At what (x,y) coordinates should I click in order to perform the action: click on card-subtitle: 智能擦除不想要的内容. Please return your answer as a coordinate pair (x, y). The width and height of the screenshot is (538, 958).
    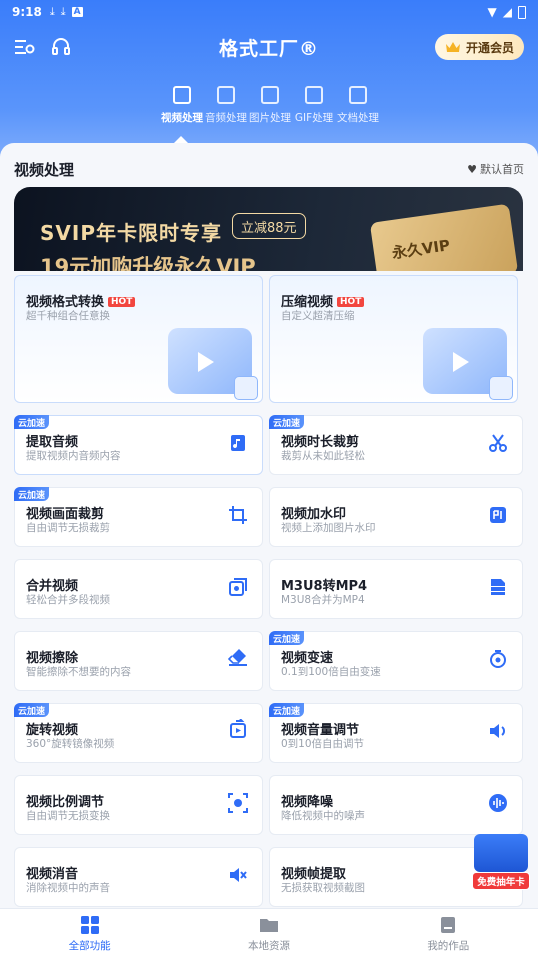
    Looking at the image, I should click on (78, 672).